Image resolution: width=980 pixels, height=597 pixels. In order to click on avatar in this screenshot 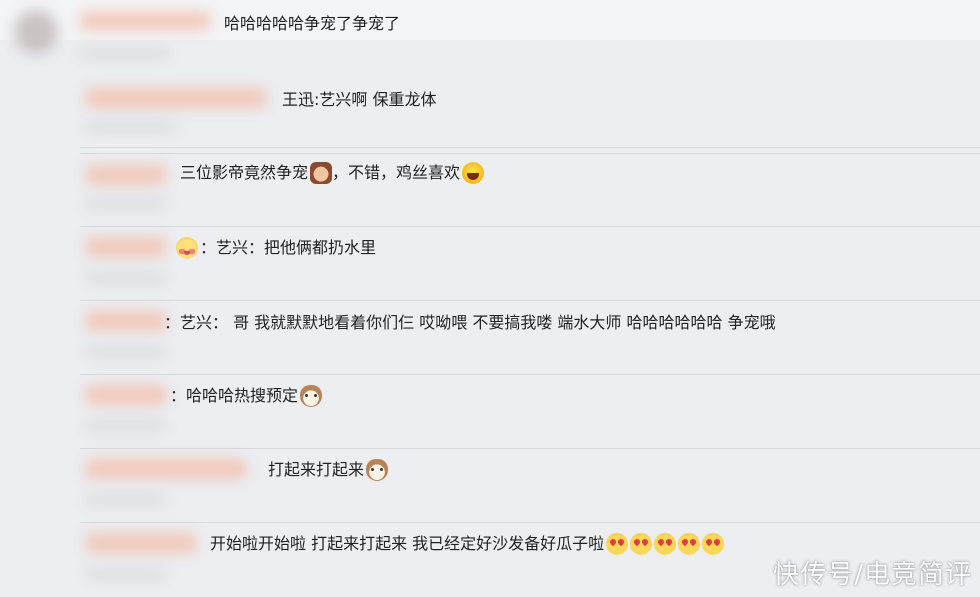, I will do `click(36, 32)`.